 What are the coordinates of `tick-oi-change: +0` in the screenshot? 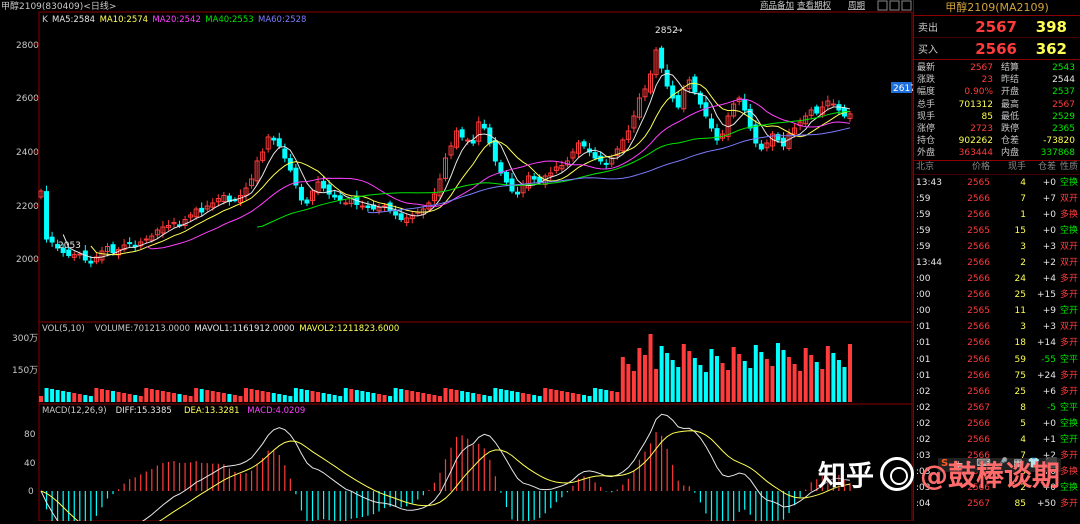 It's located at (1049, 182).